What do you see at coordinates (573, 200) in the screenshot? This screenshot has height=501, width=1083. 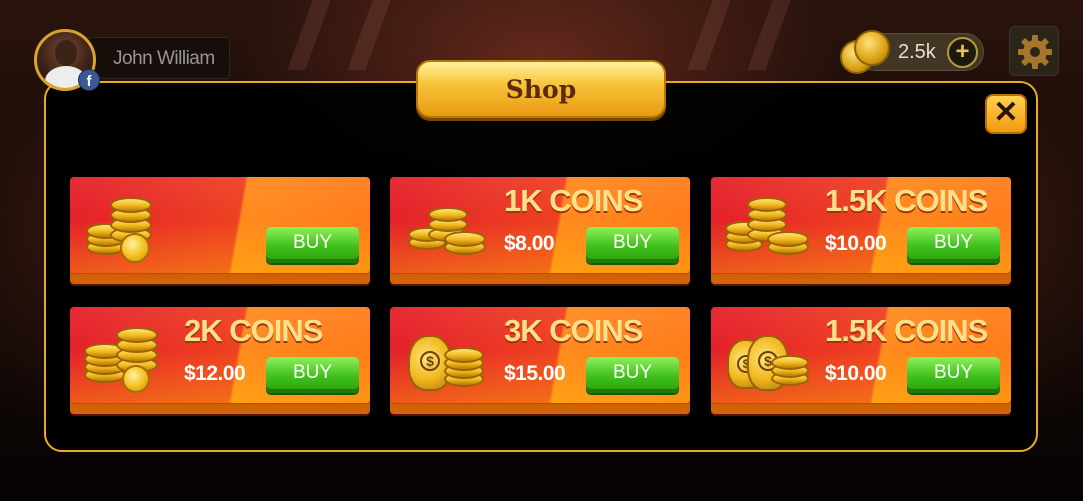 I see `item-label: 1K COINS` at bounding box center [573, 200].